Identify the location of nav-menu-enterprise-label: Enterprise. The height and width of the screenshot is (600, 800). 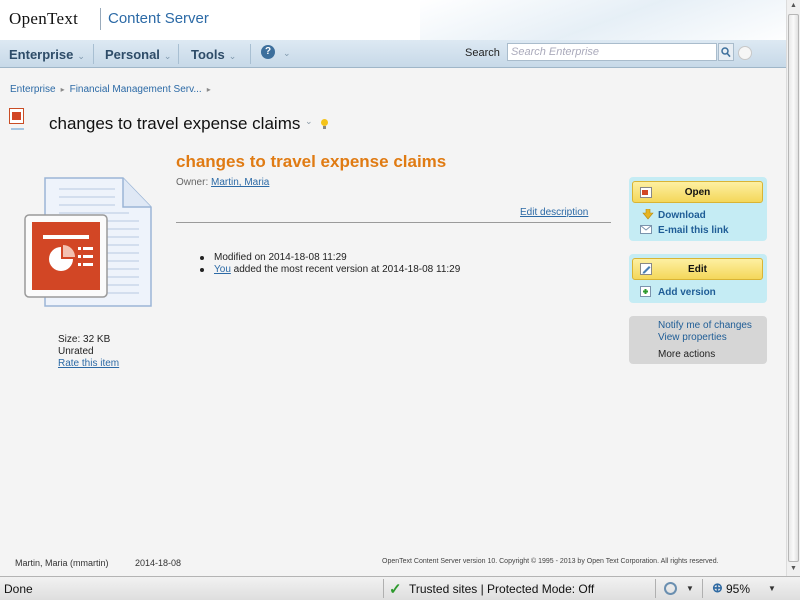
(41, 54).